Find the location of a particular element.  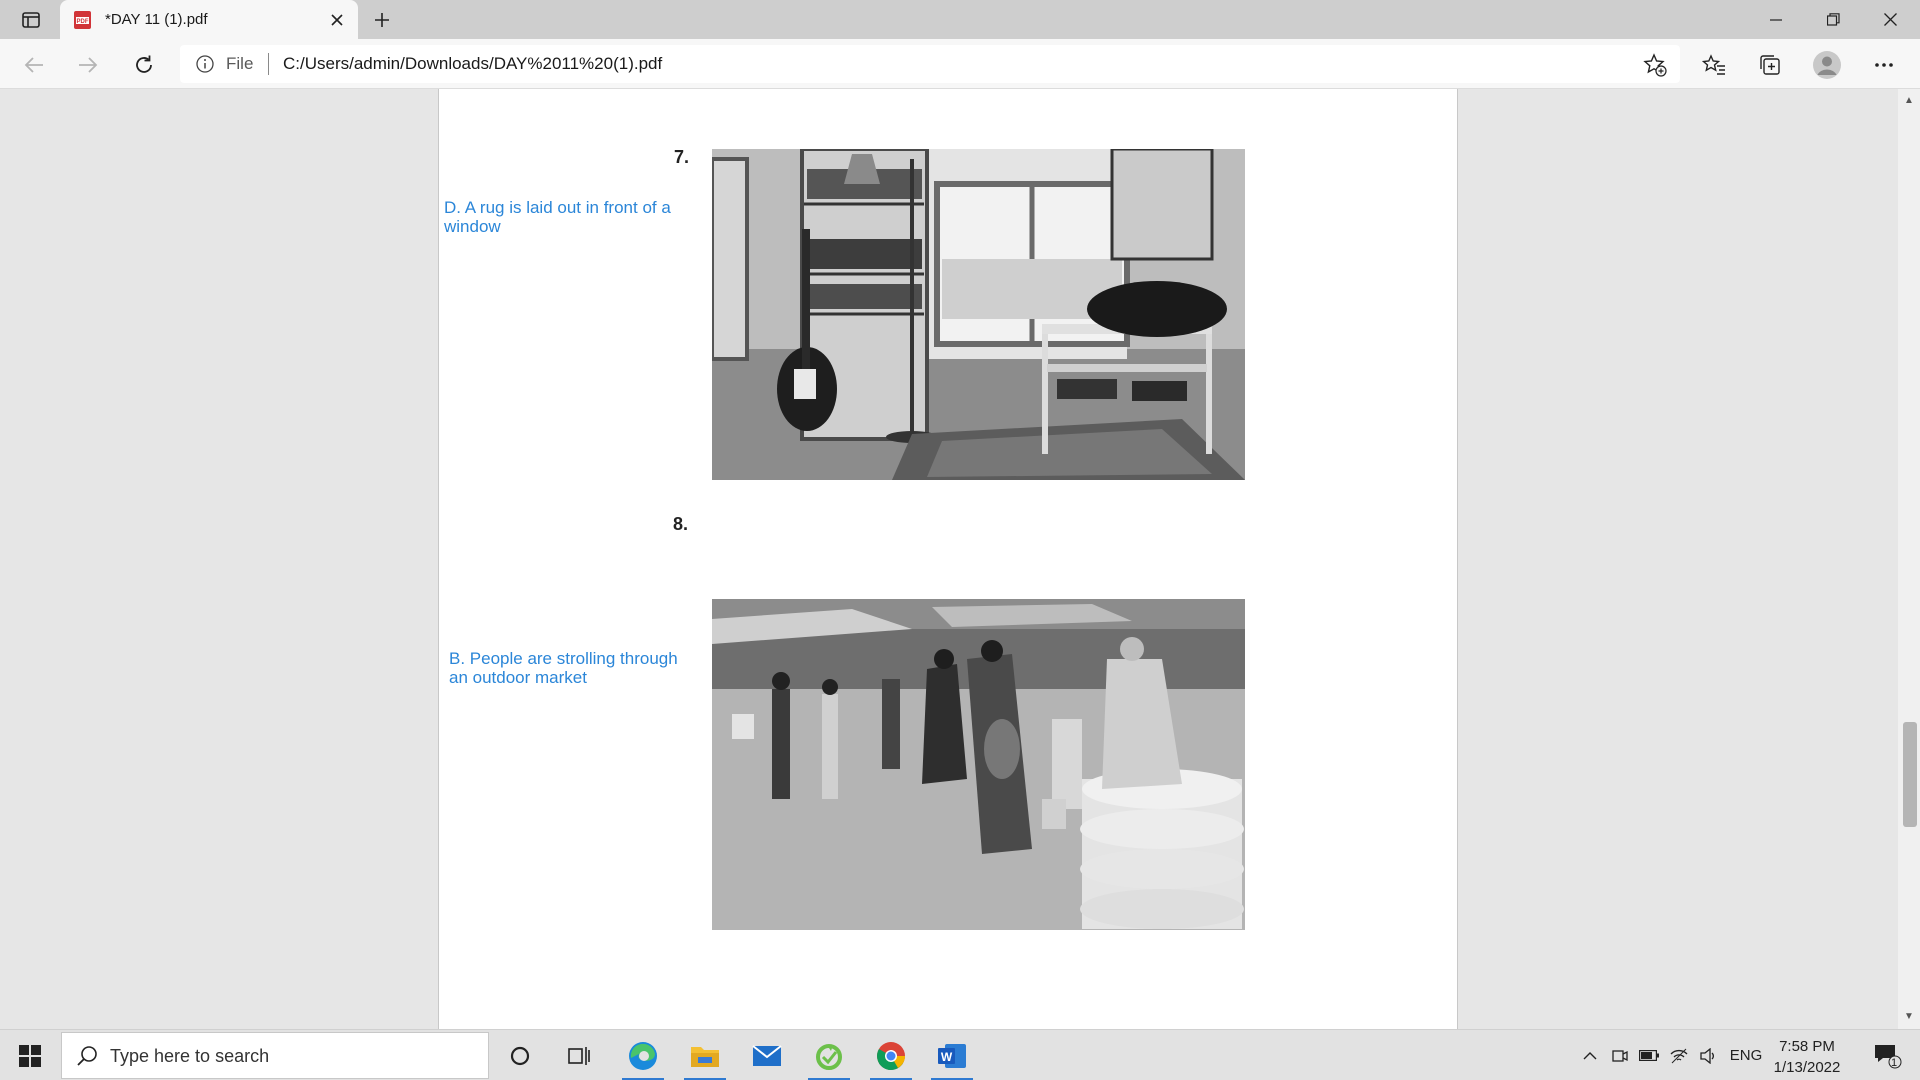

speaker-icon is located at coordinates (1707, 1055).